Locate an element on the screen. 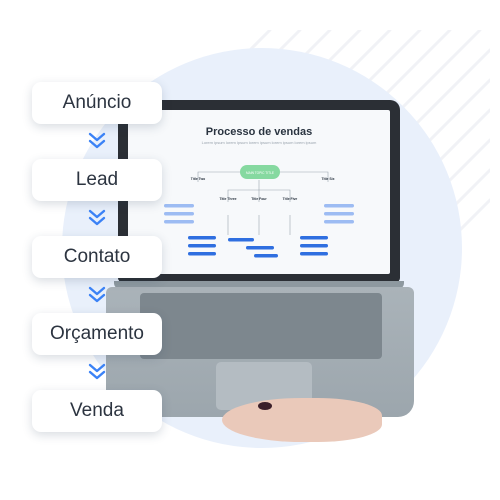  step-anuncio: Anúncio is located at coordinates (97, 103).